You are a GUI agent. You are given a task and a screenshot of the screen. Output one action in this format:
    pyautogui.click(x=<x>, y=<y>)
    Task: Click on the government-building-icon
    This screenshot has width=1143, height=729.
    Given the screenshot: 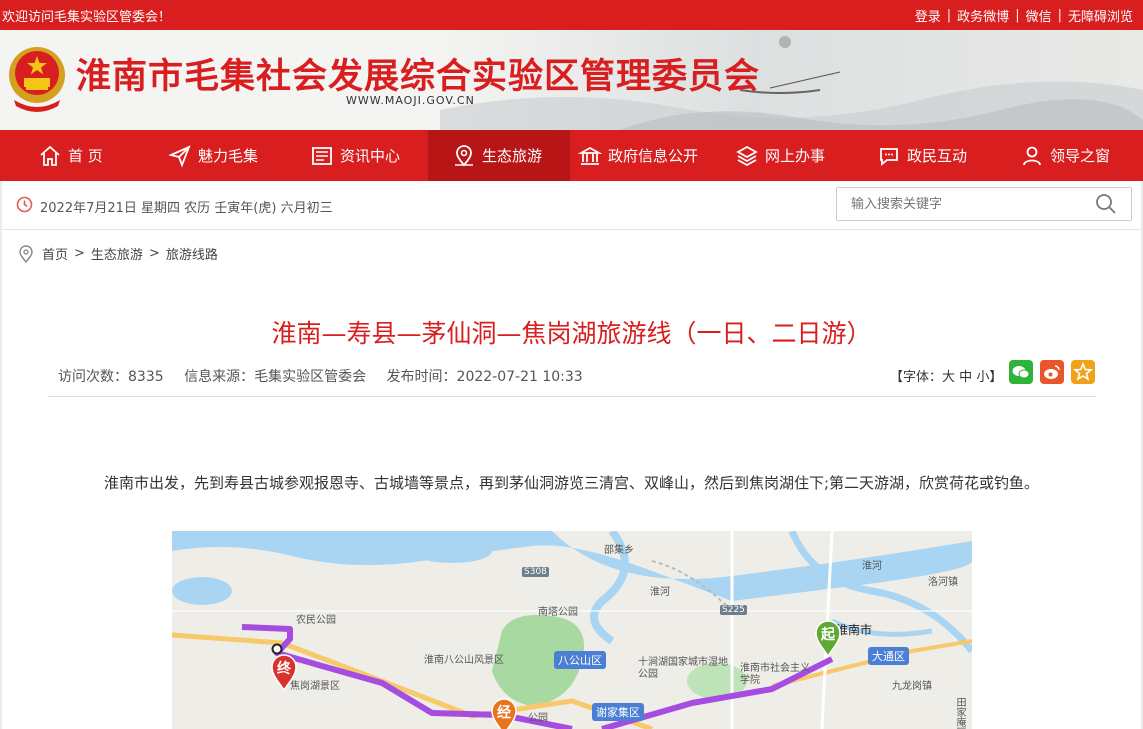 What is the action you would take?
    pyautogui.click(x=590, y=155)
    